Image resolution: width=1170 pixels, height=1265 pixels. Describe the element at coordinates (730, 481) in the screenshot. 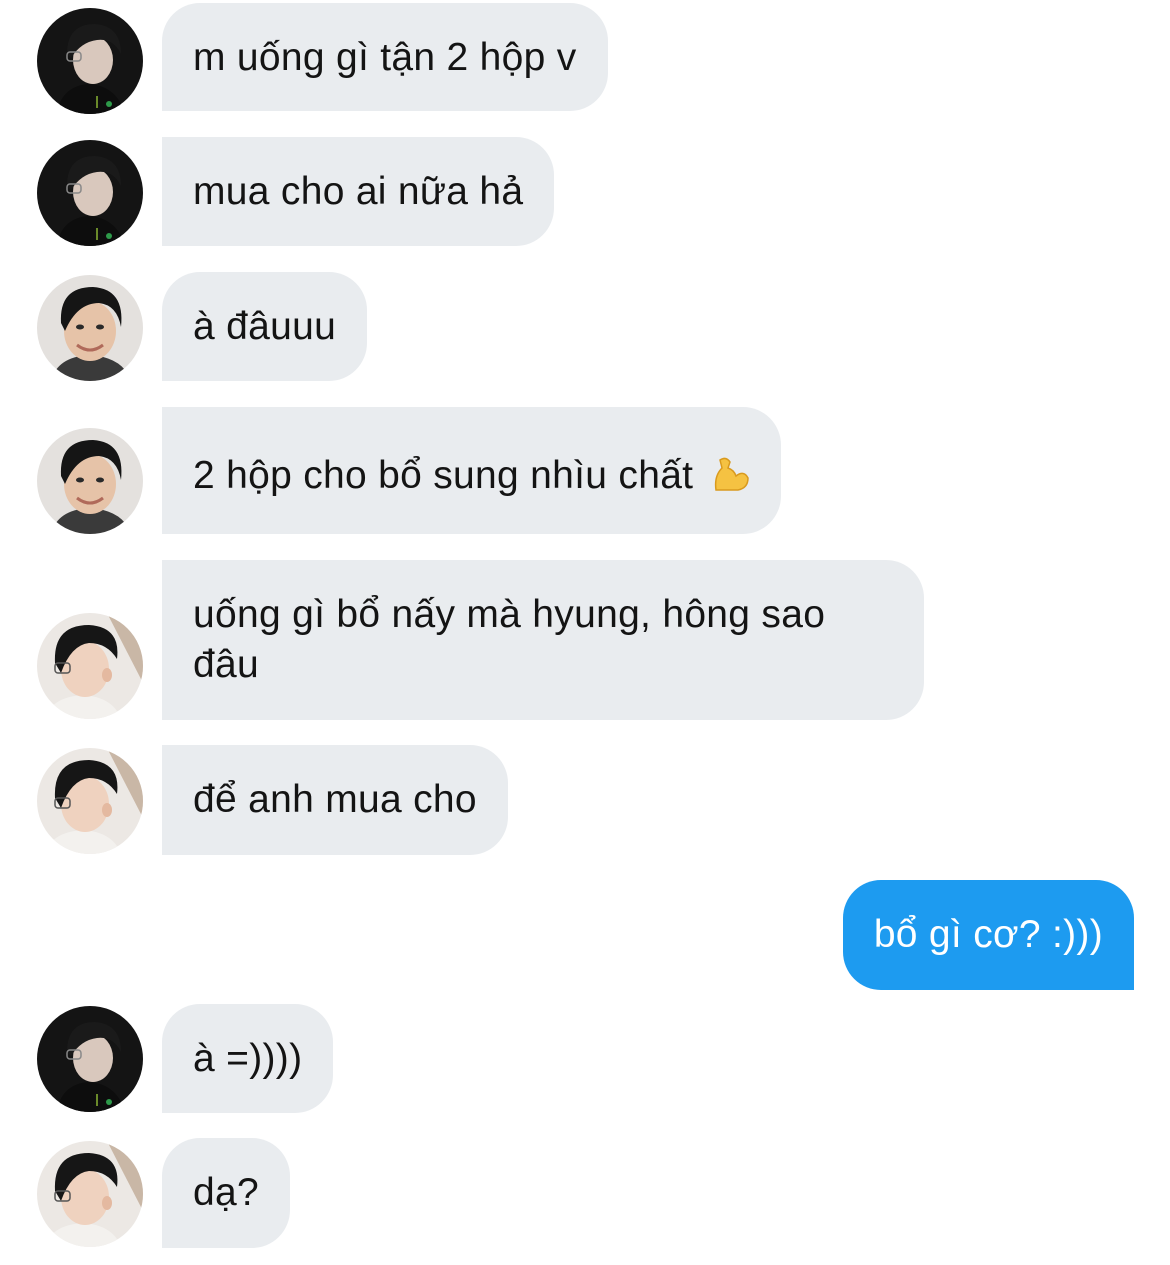

I see `flexed-biceps-icon` at that location.